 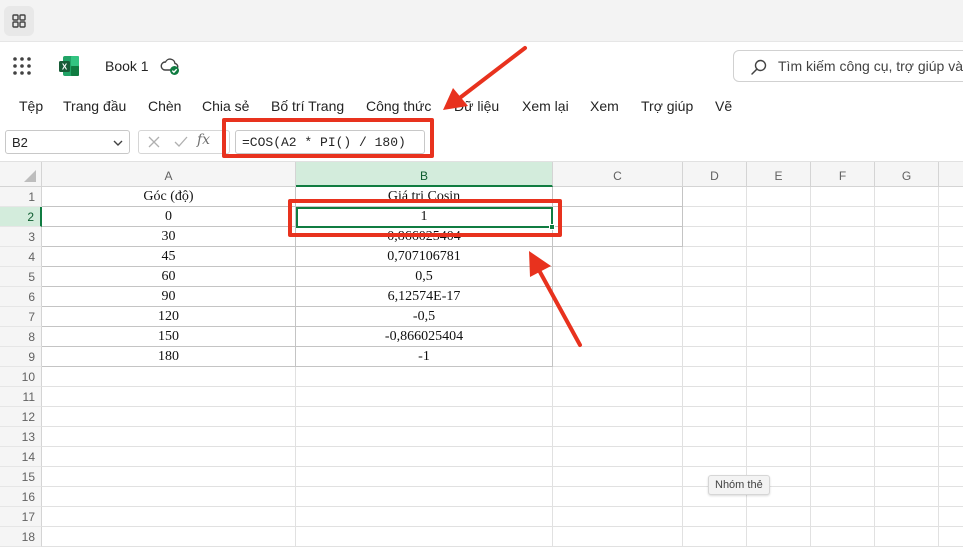 I want to click on cell-d17, so click(x=715, y=517).